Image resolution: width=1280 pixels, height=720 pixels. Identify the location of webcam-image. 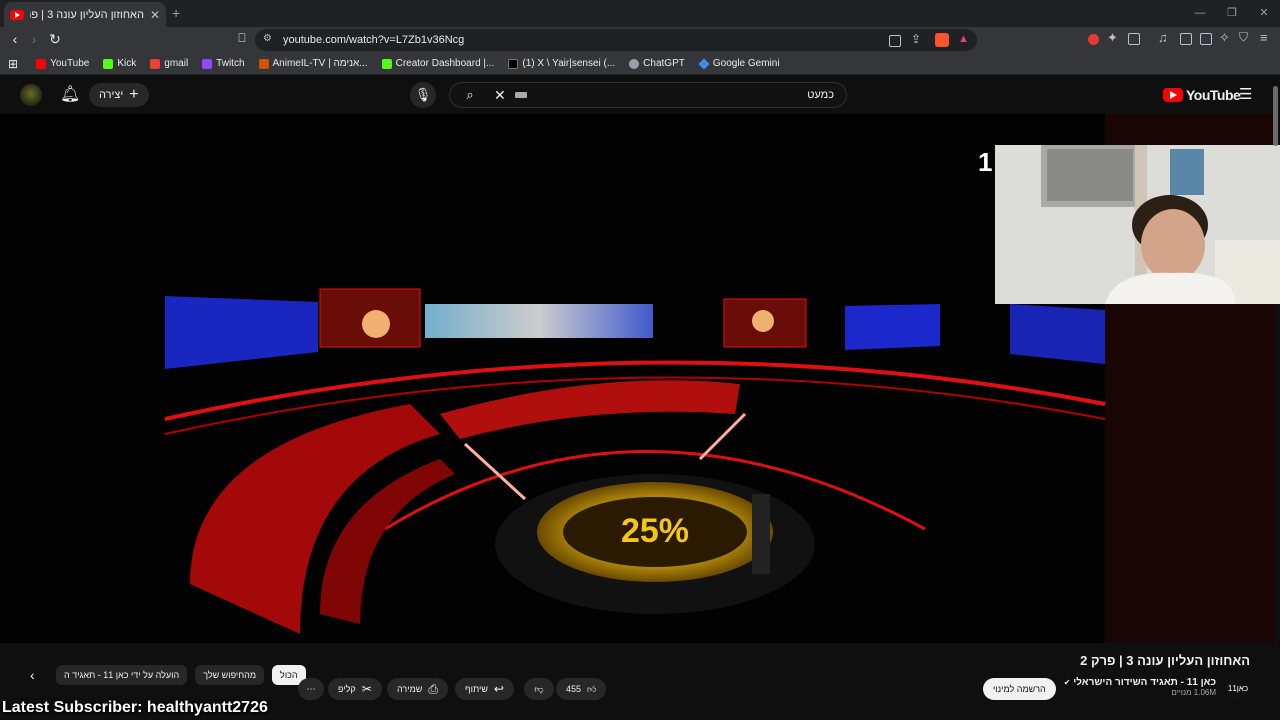
(1137, 224).